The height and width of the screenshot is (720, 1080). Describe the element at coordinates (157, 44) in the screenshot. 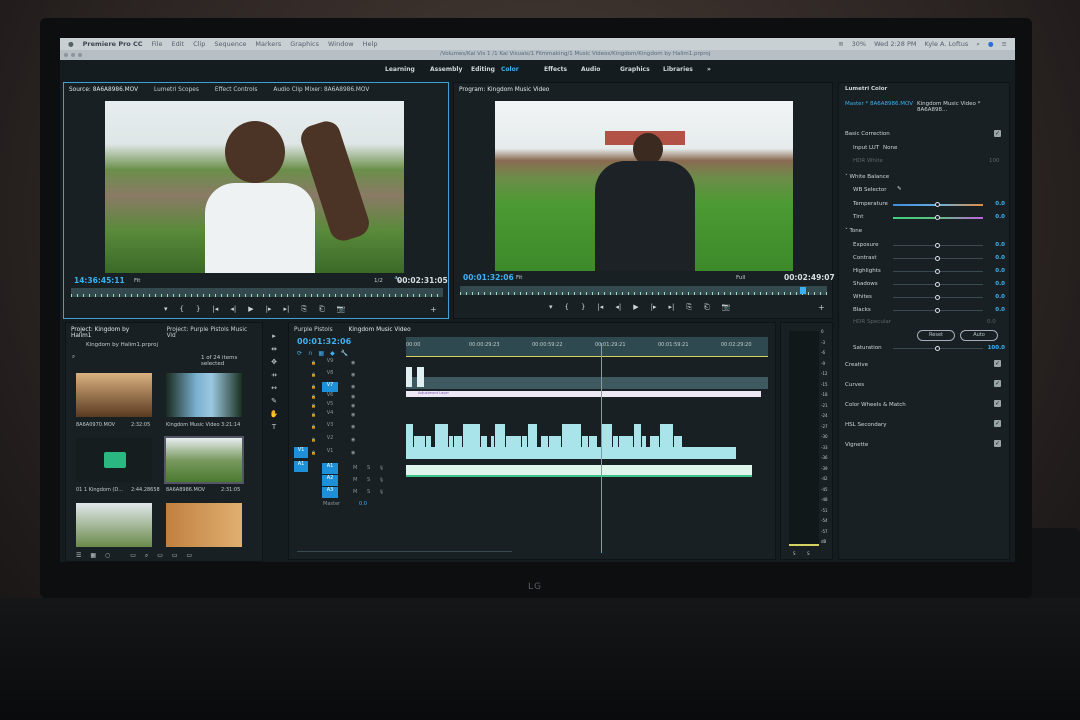

I see `menu-file: File` at that location.